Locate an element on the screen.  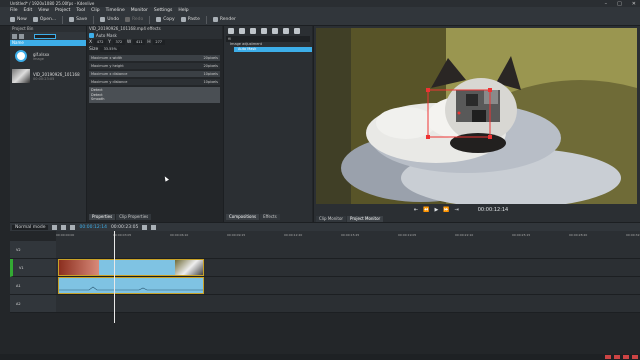
favorite-icon is located at coordinates (145, 227).